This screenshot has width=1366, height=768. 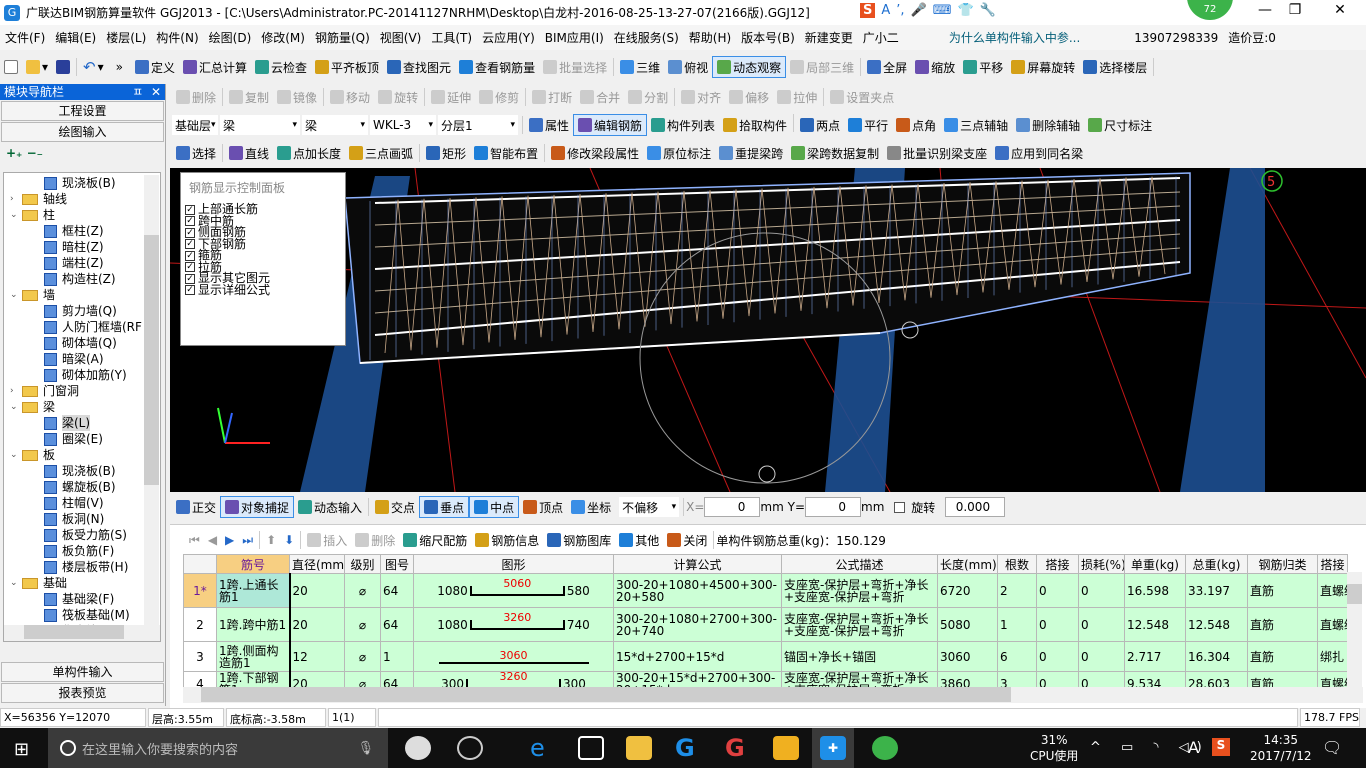 What do you see at coordinates (976, 125) in the screenshot?
I see `component-tool-7: 三点辅轴` at bounding box center [976, 125].